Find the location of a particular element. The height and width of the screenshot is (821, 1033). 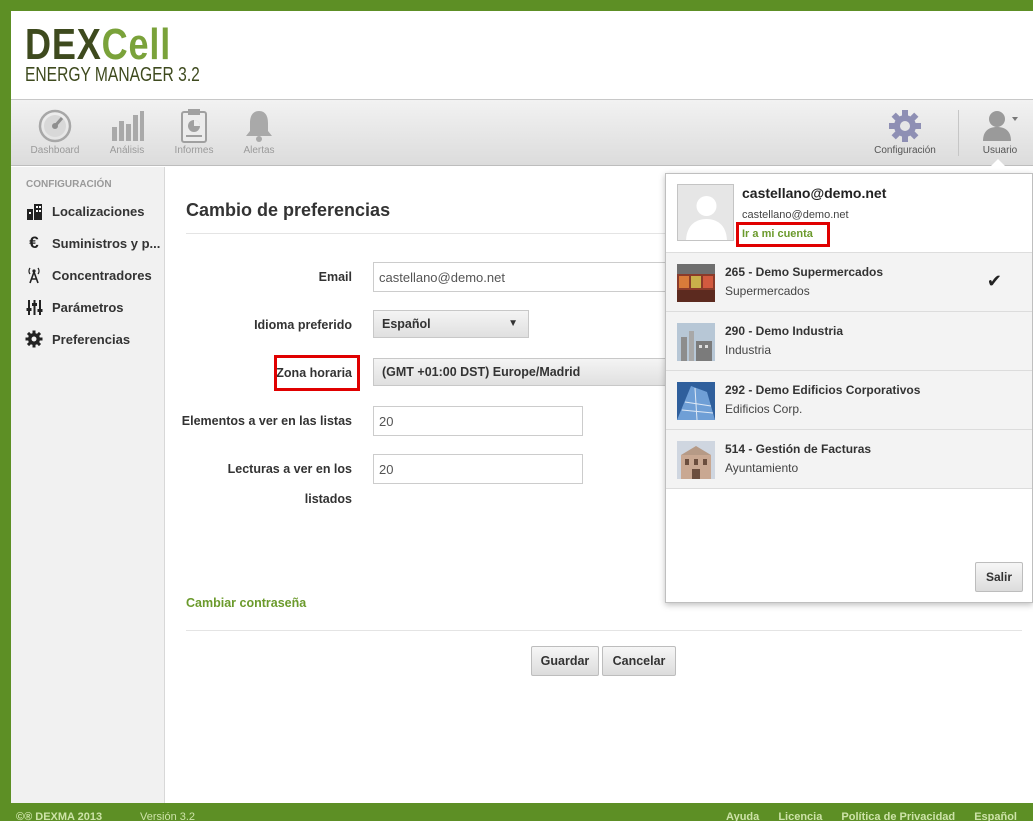

sidebar-title: CONFIGURACIÓN is located at coordinates (69, 184).